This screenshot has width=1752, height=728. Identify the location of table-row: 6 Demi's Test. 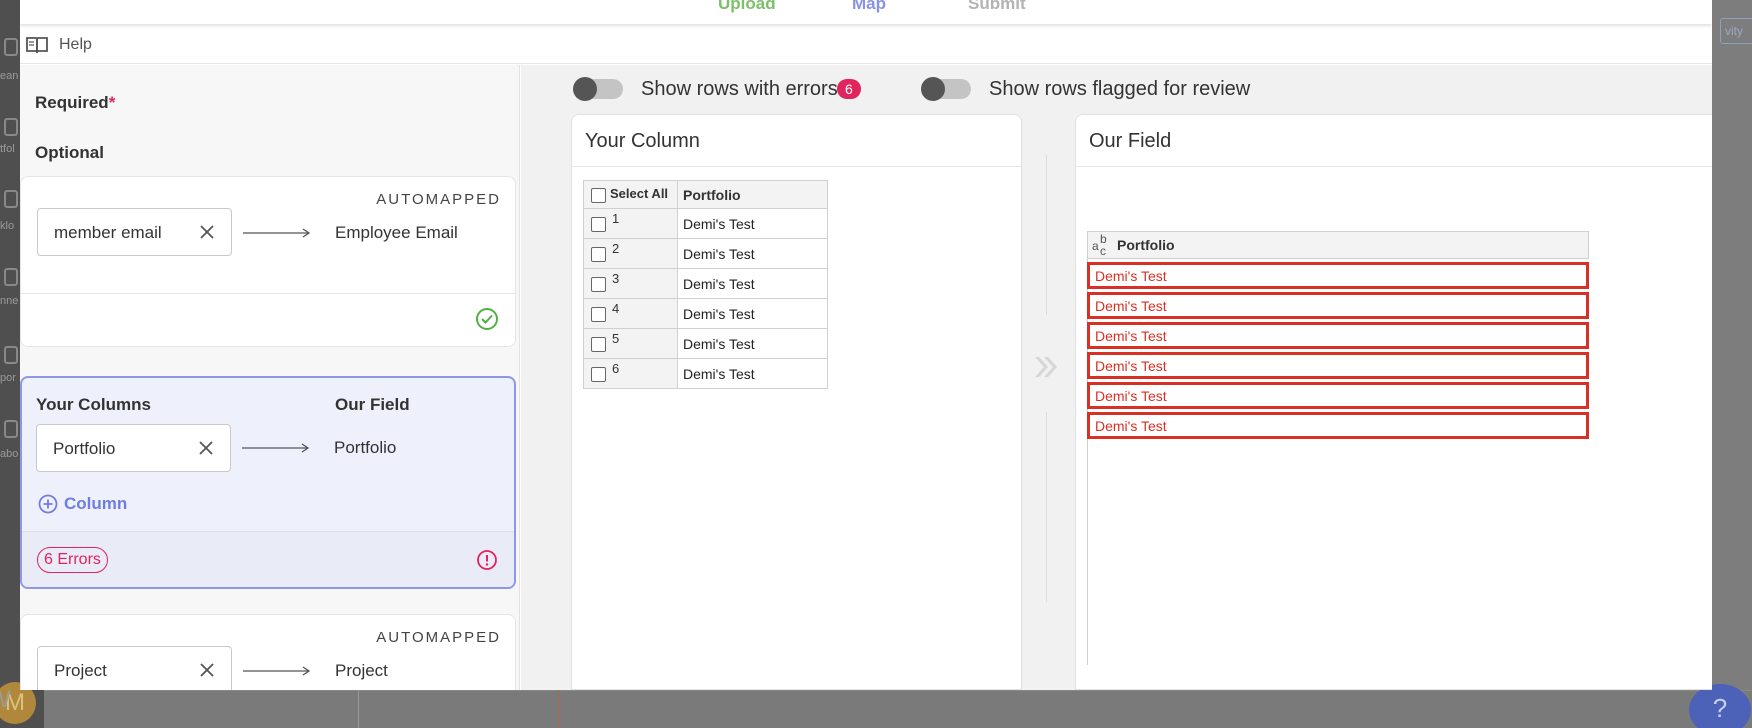
(705, 373).